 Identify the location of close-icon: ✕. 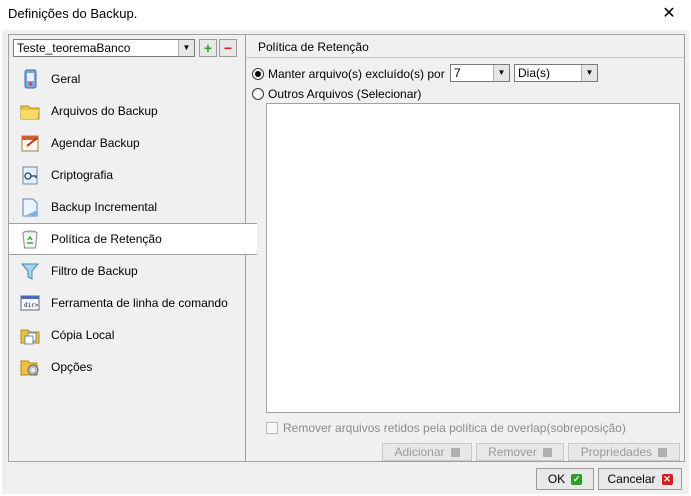
(669, 14).